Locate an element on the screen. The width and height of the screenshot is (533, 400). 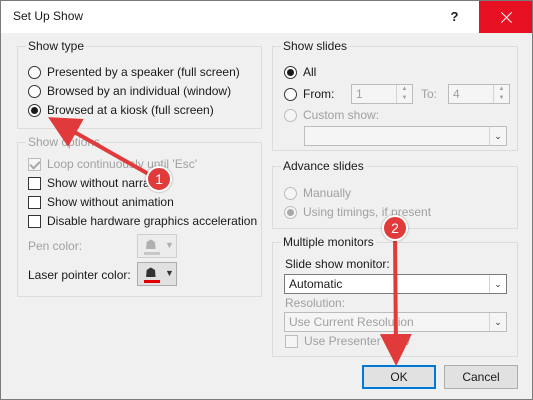
manually-radio is located at coordinates (290, 193).